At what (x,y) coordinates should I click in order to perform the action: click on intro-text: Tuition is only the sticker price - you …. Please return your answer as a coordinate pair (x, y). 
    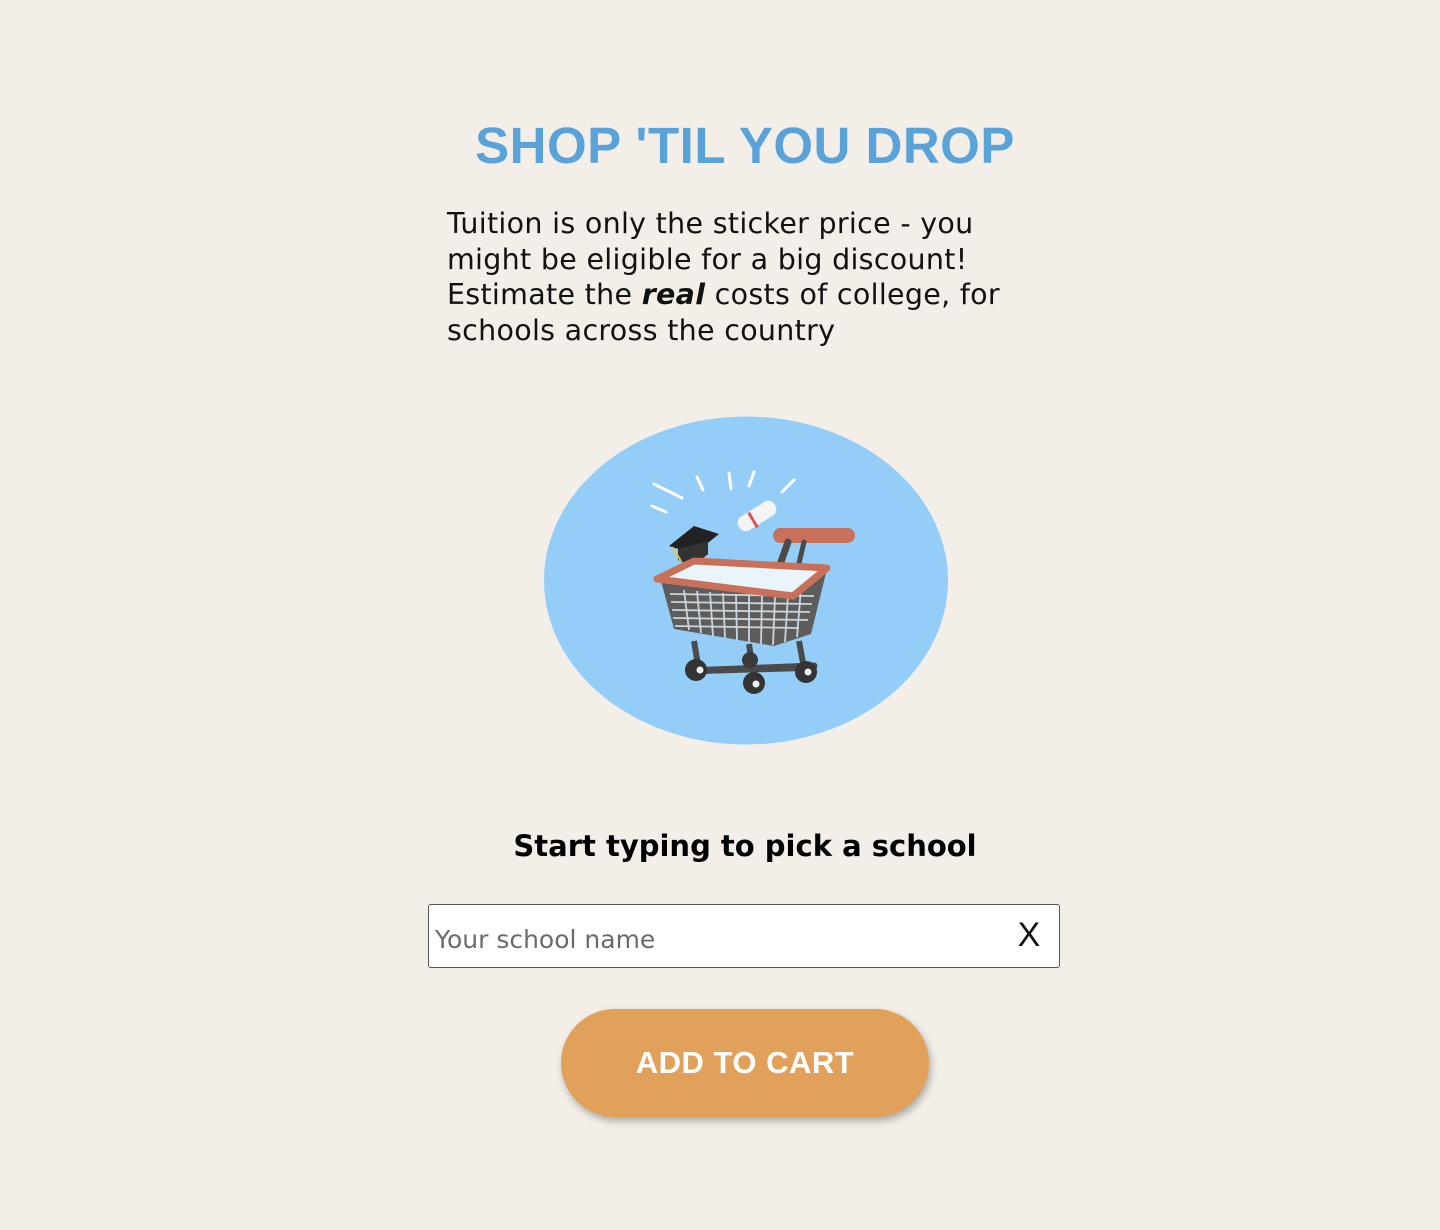
    Looking at the image, I should click on (757, 277).